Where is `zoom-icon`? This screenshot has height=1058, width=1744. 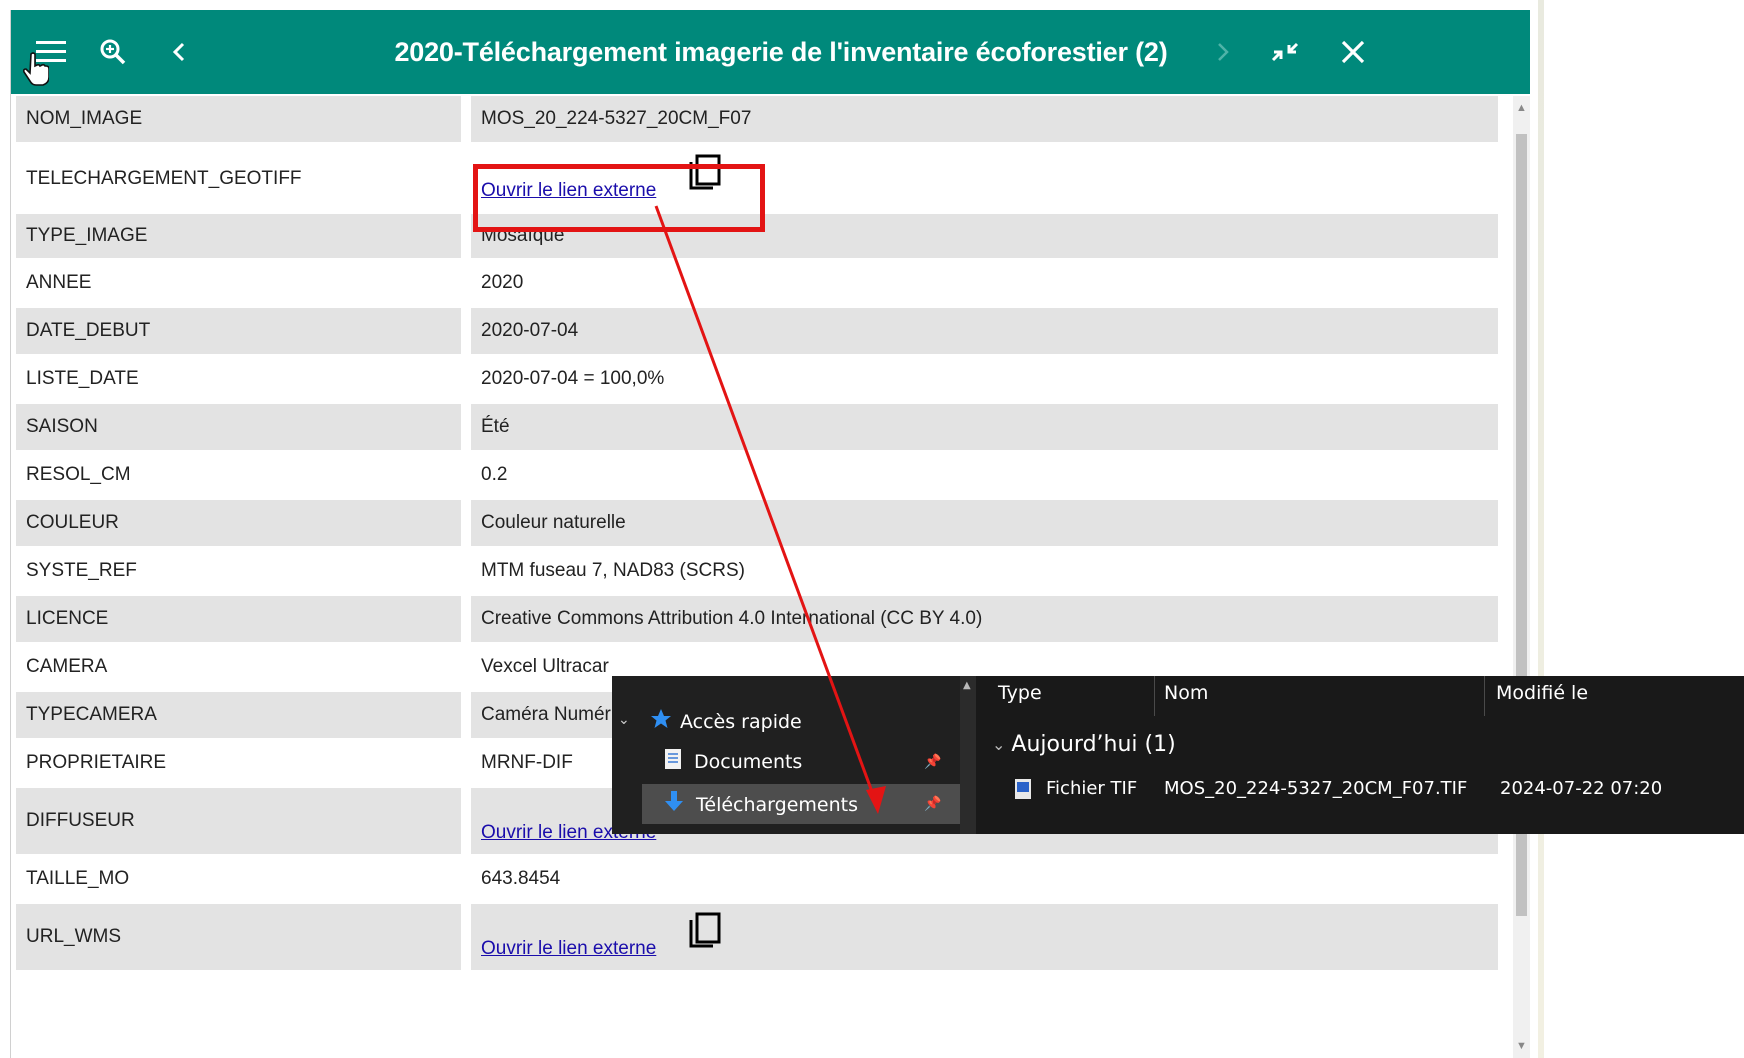 zoom-icon is located at coordinates (113, 52).